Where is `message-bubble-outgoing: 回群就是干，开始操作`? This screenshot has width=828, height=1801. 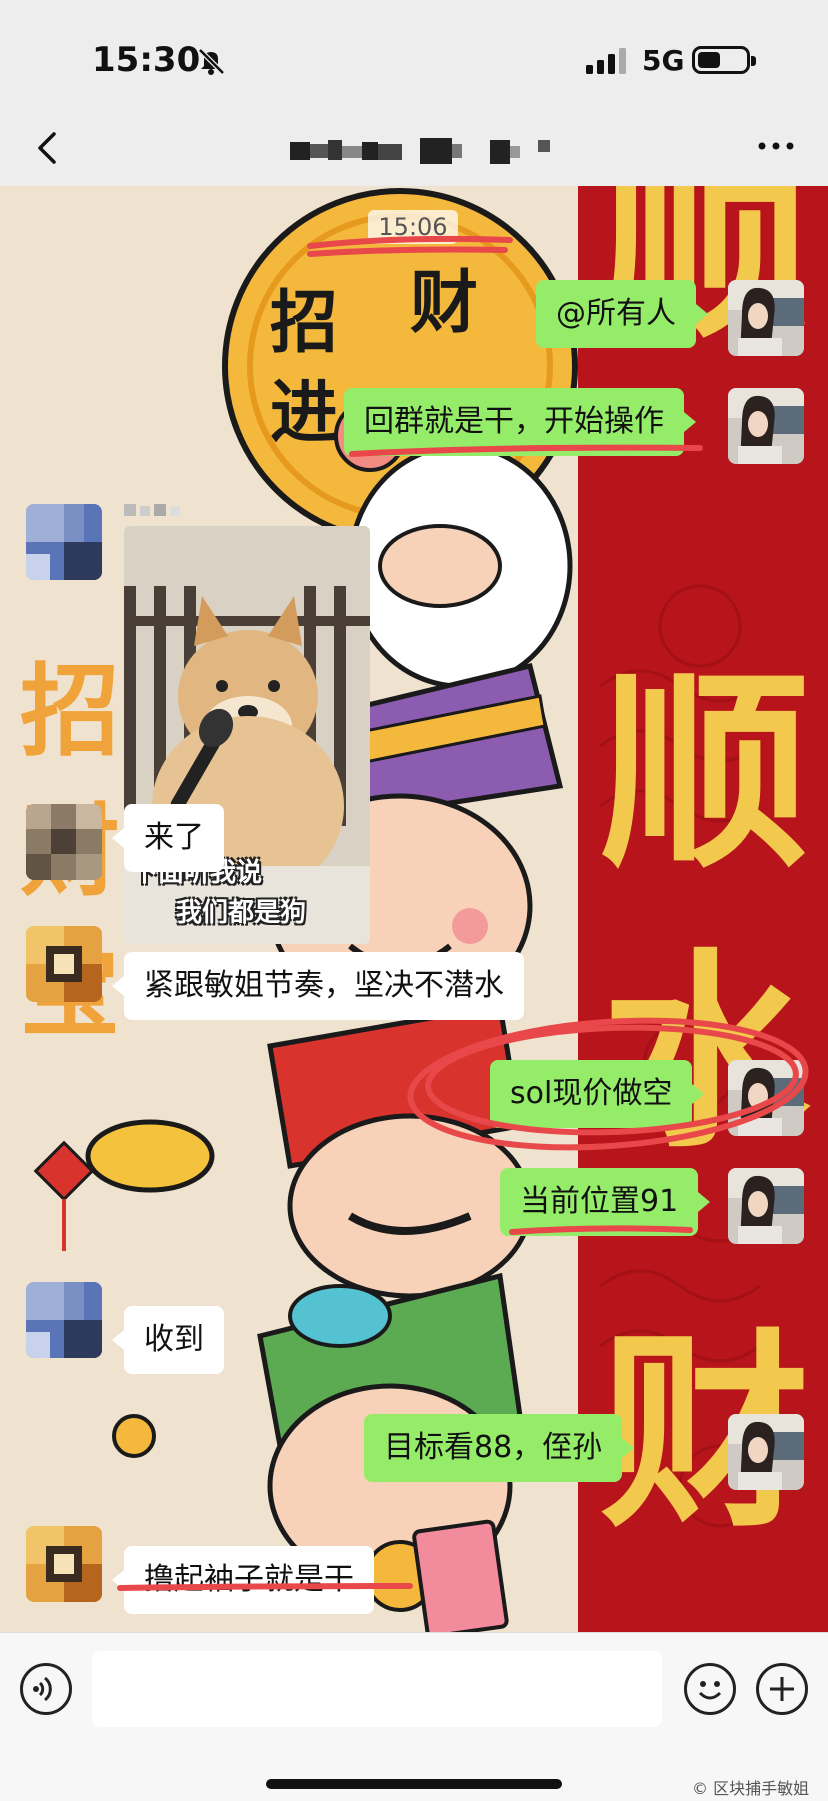 message-bubble-outgoing: 回群就是干，开始操作 is located at coordinates (520, 422).